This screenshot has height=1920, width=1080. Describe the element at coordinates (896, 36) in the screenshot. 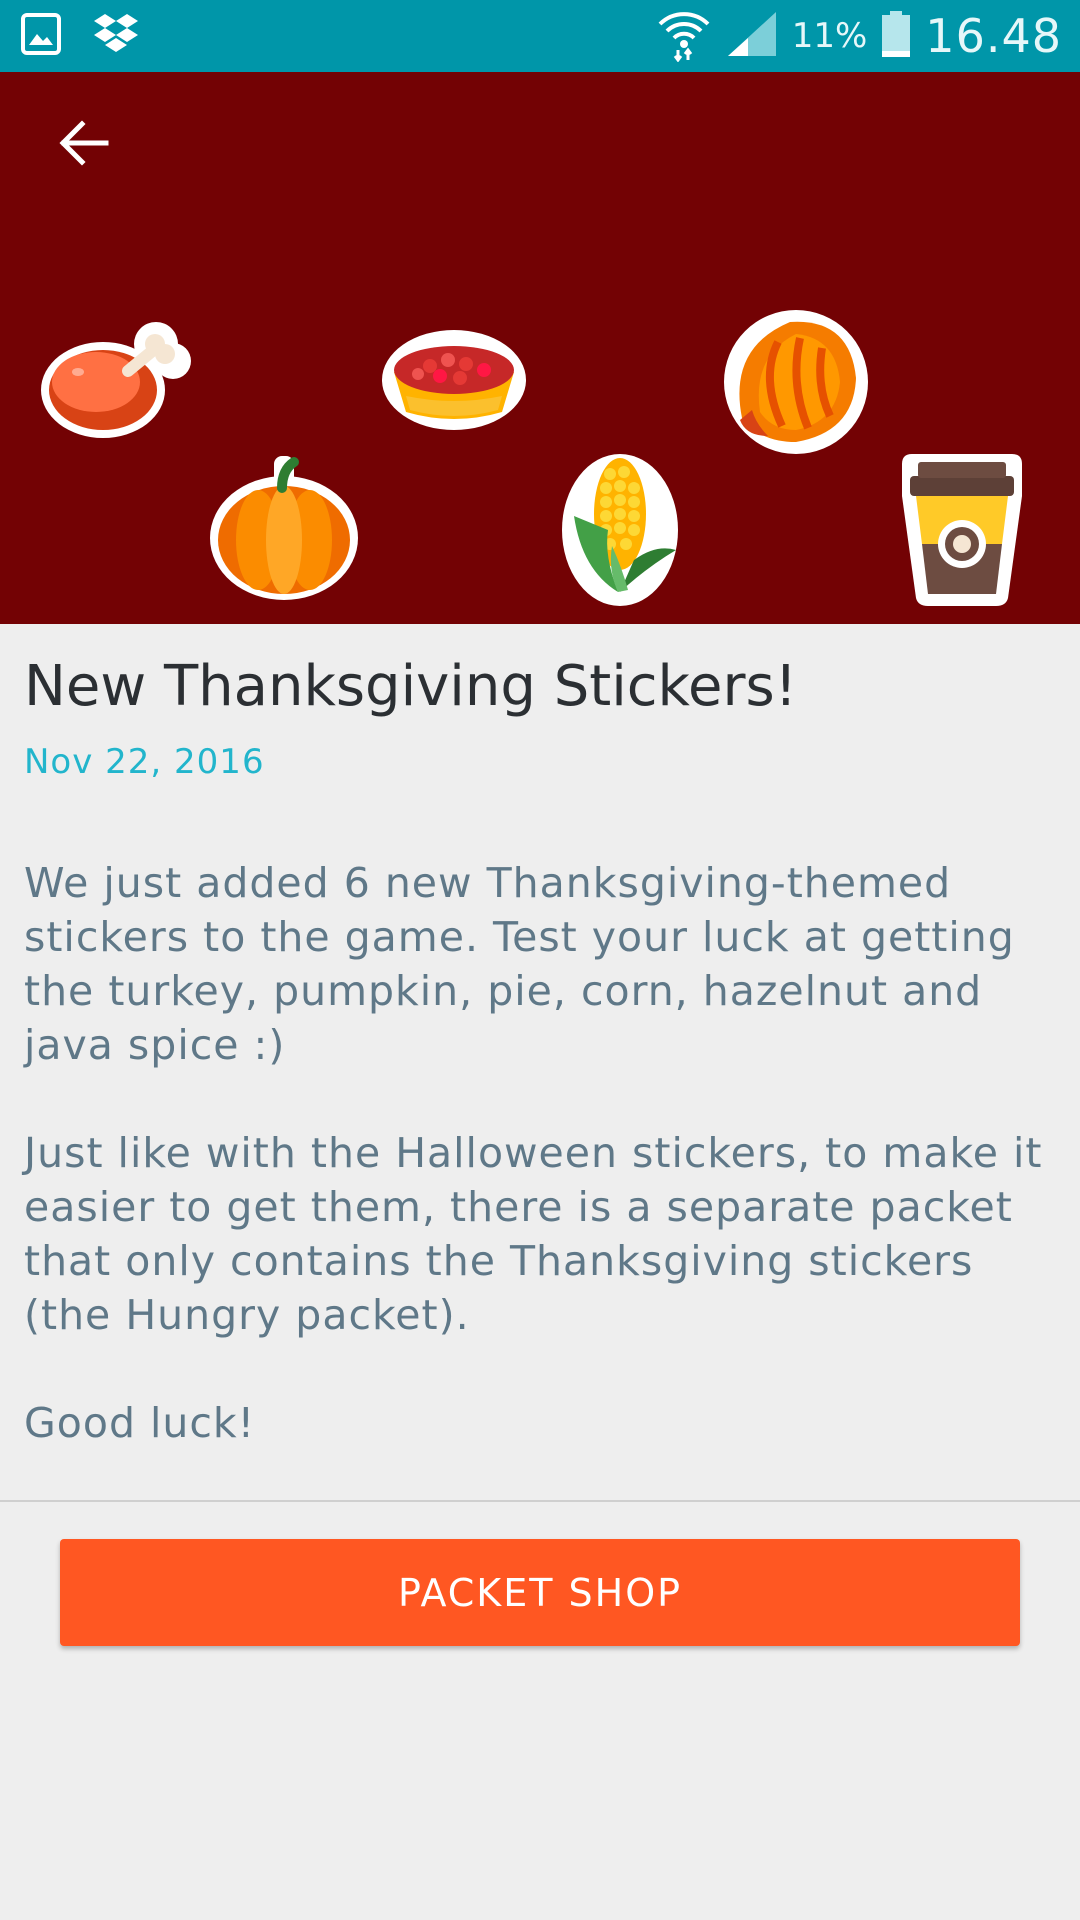

I see `battery-icon` at that location.